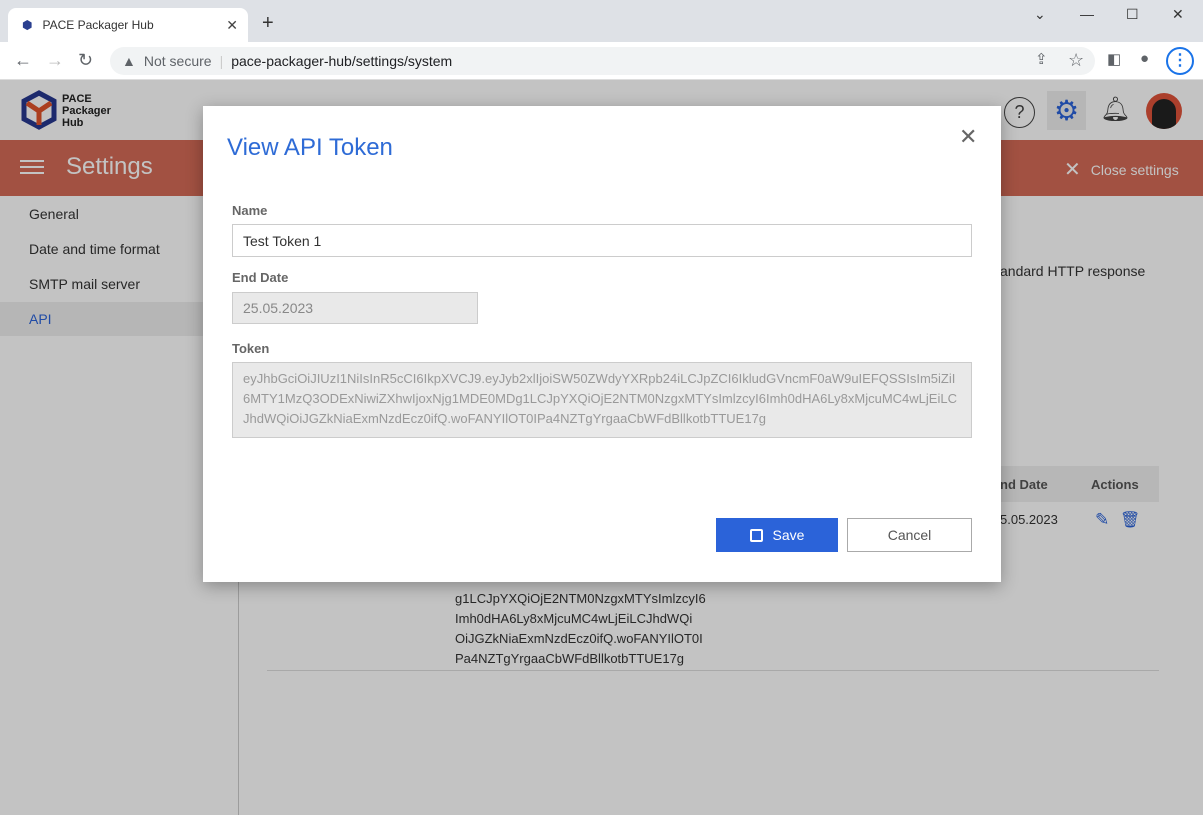 The image size is (1203, 815). I want to click on profile-icon: ●, so click(1144, 58).